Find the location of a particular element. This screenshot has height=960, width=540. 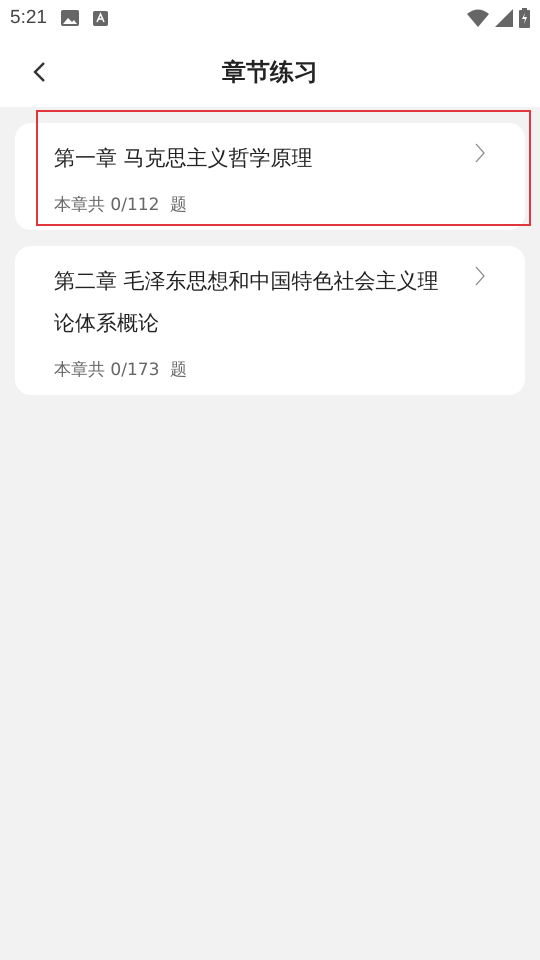

status-time: 5:21 is located at coordinates (28, 18).